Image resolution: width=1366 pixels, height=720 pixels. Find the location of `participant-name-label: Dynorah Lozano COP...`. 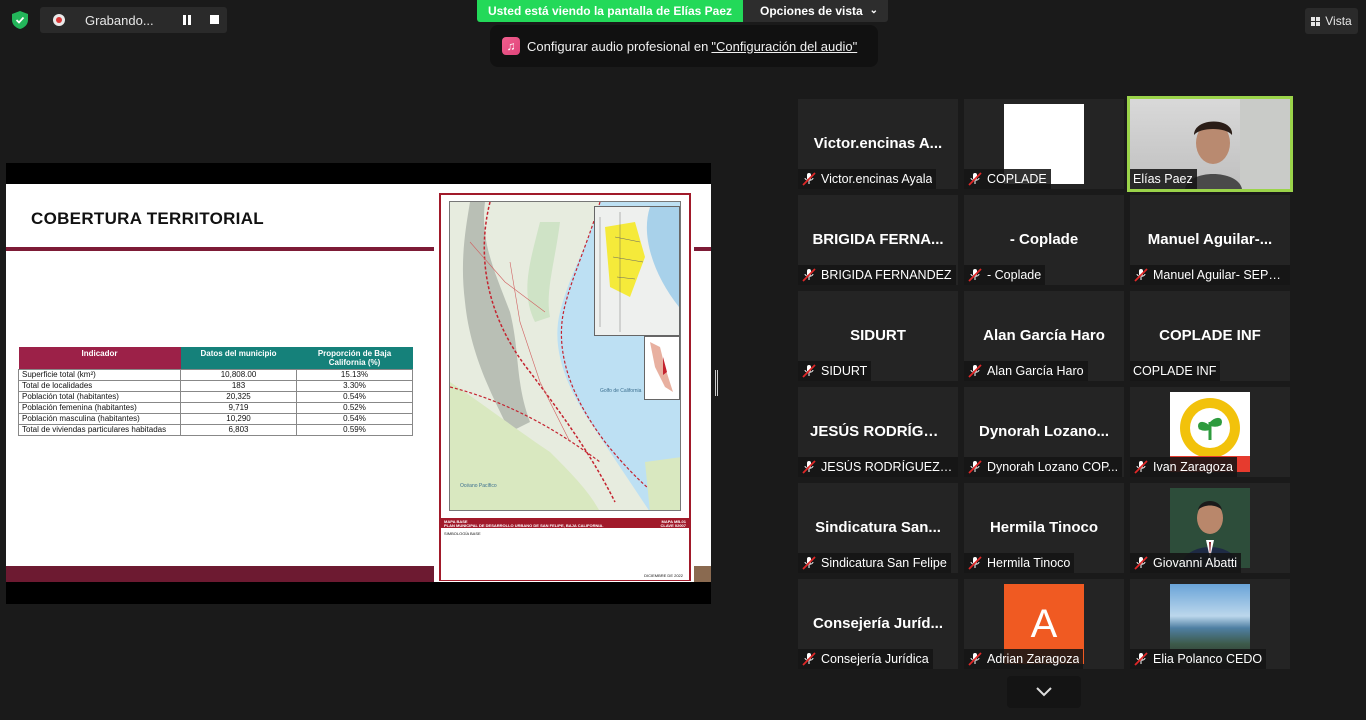

participant-name-label: Dynorah Lozano COP... is located at coordinates (1043, 467).